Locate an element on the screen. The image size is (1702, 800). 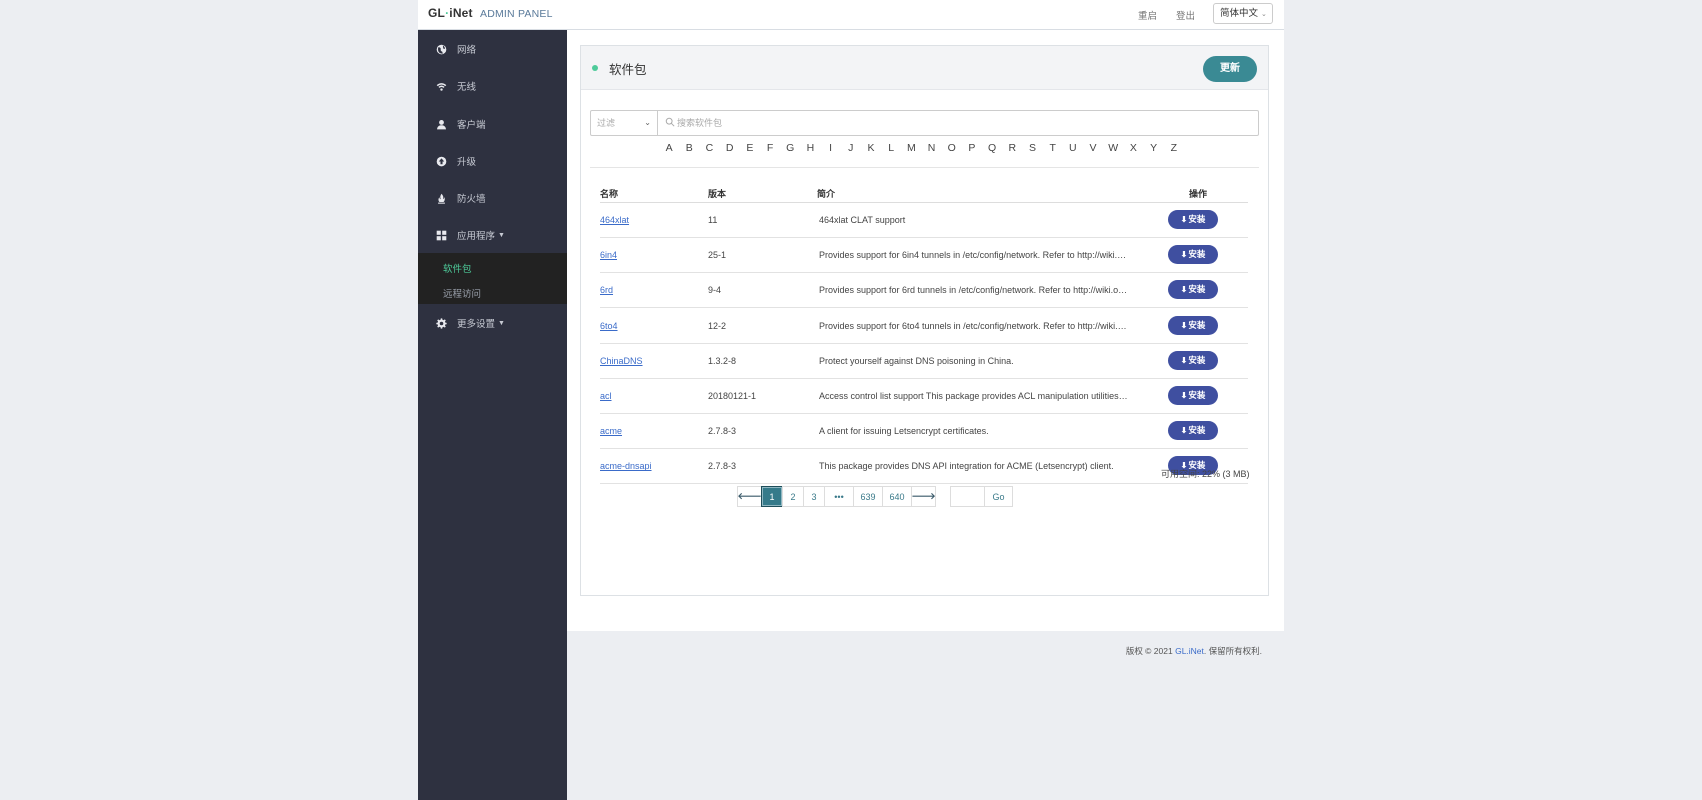
letter-filter-e: E is located at coordinates (750, 151).